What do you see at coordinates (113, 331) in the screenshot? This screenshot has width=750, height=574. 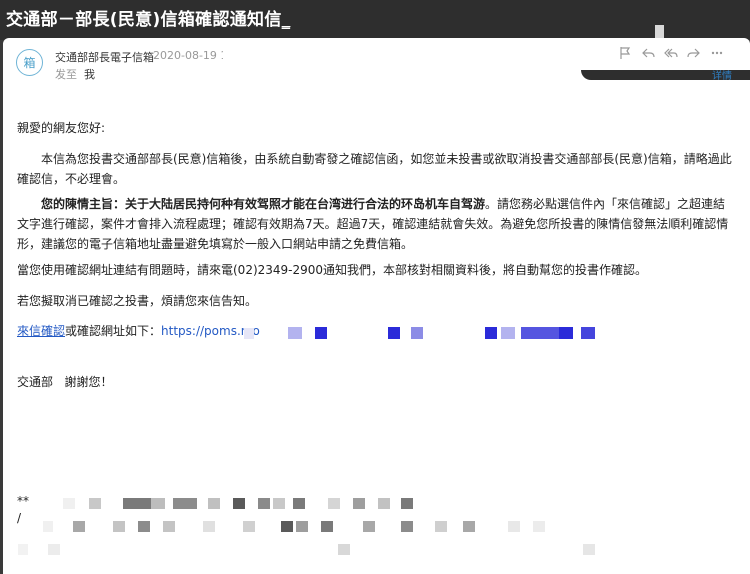 I see `confirm-text: 或確認網址如下：` at bounding box center [113, 331].